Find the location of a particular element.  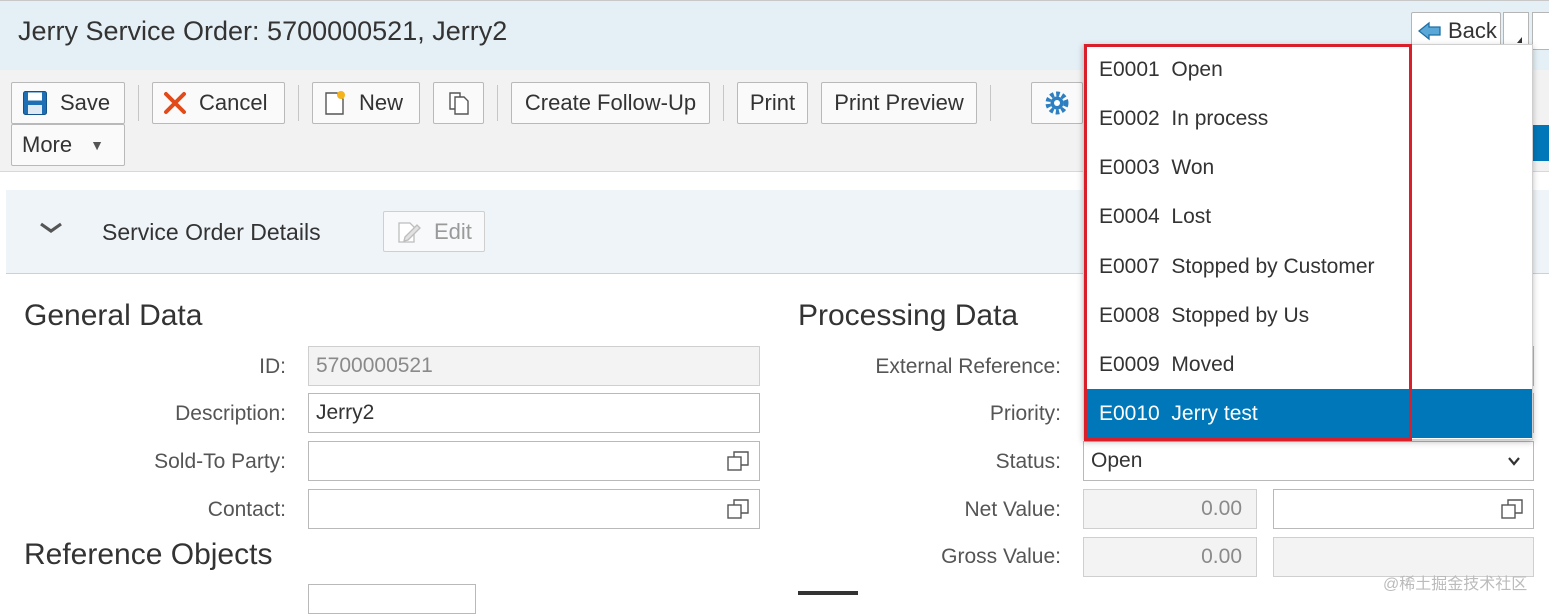

create-follow-up-label: Create Follow-Up is located at coordinates (610, 102).